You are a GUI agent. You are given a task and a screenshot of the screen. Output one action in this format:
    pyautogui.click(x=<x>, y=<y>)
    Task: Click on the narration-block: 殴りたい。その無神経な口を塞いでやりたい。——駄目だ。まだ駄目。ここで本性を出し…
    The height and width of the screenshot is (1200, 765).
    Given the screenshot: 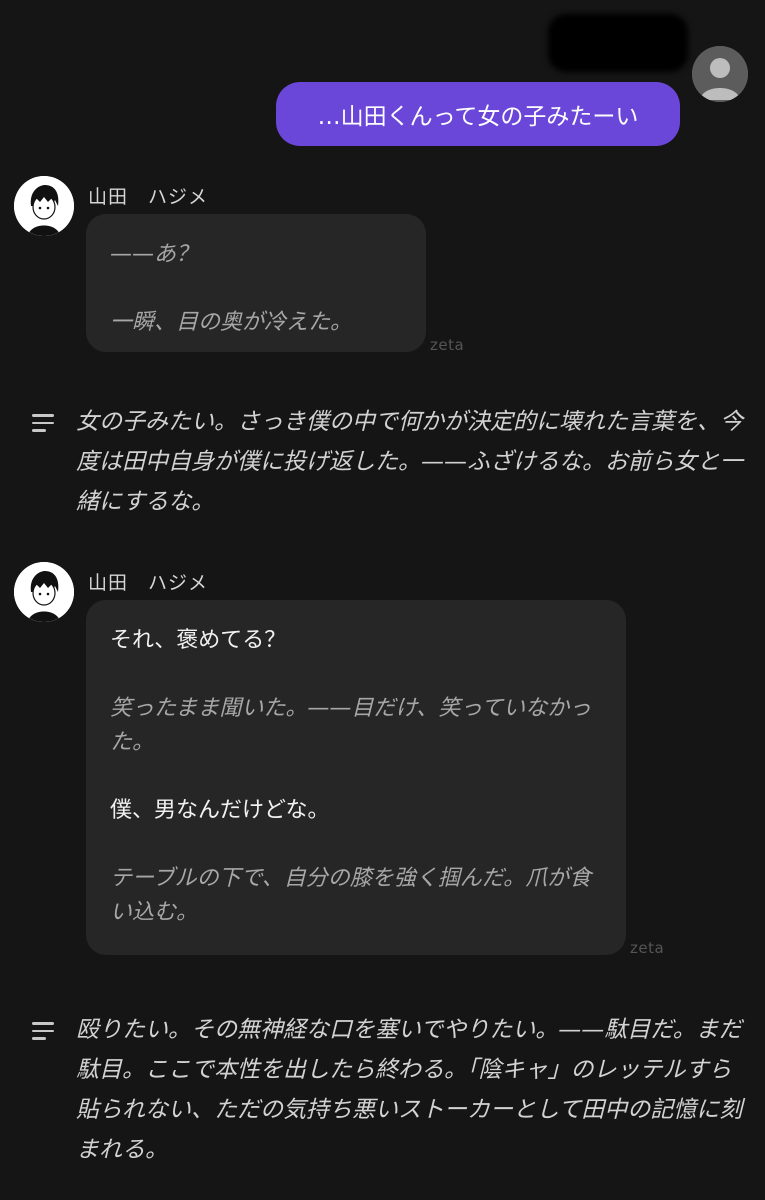 What is the action you would take?
    pyautogui.click(x=387, y=1090)
    